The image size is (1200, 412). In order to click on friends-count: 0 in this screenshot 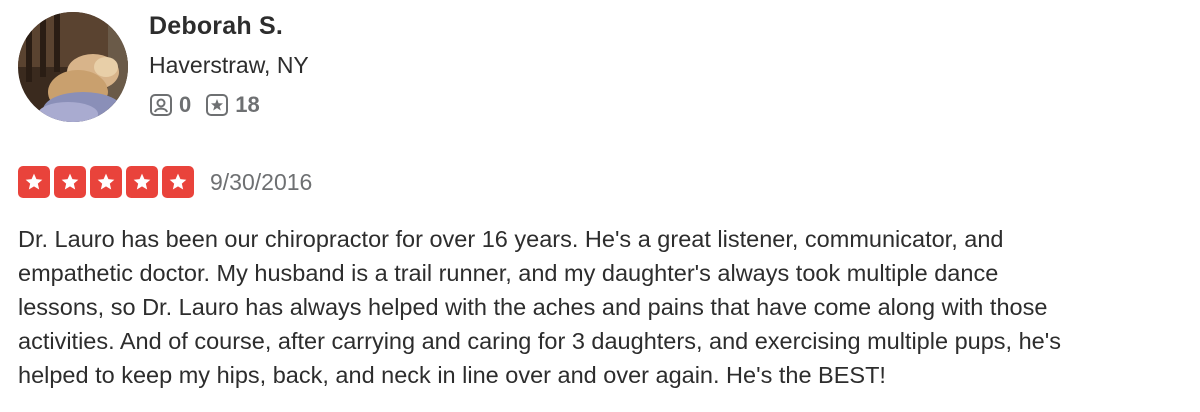, I will do `click(185, 104)`.